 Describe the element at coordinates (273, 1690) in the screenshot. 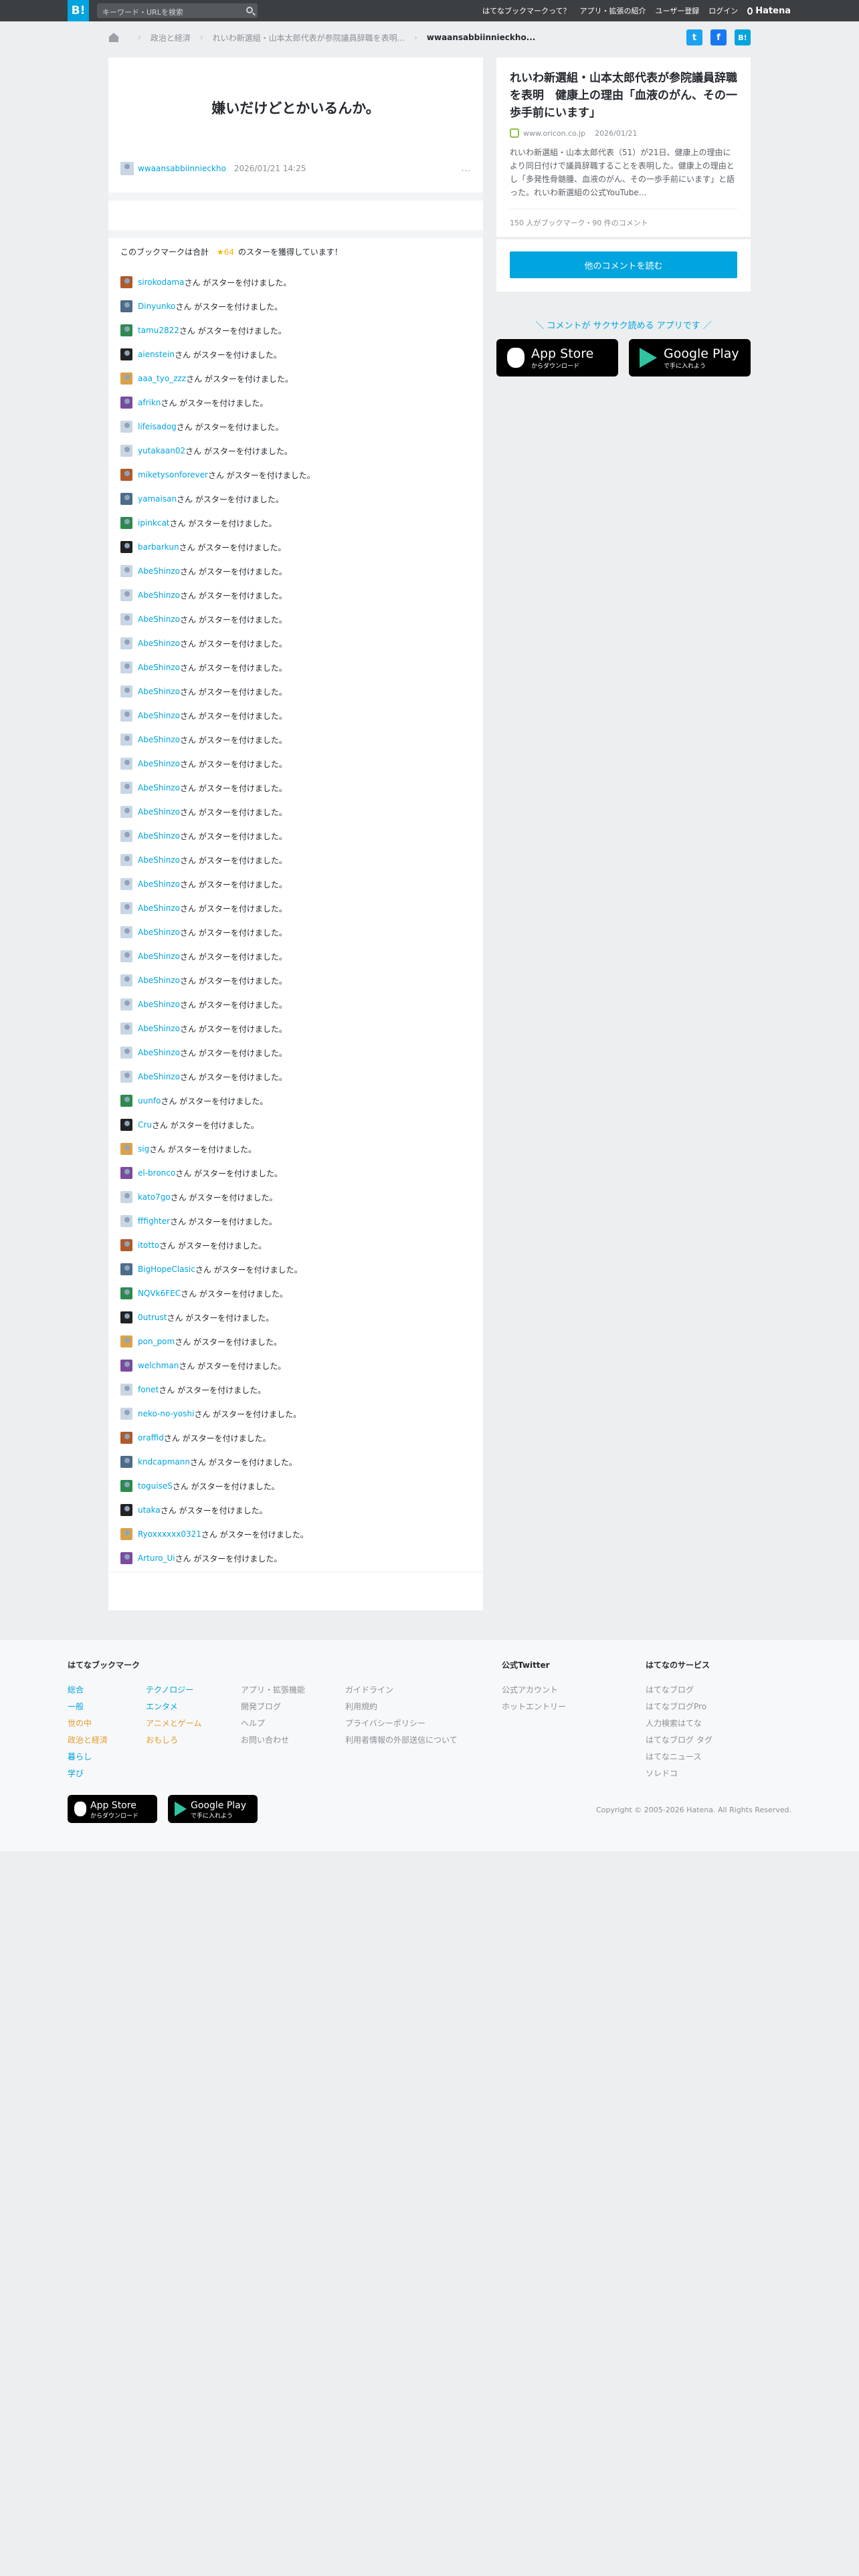

I see `footer-link: アプリ・拡張機能` at that location.